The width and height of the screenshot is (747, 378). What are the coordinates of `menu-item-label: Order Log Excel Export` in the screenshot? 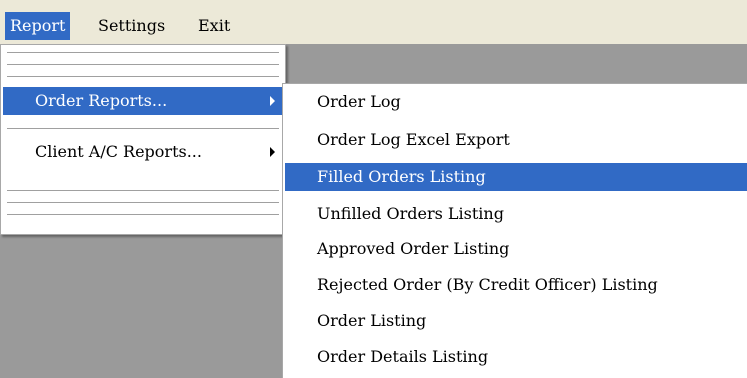 It's located at (413, 139).